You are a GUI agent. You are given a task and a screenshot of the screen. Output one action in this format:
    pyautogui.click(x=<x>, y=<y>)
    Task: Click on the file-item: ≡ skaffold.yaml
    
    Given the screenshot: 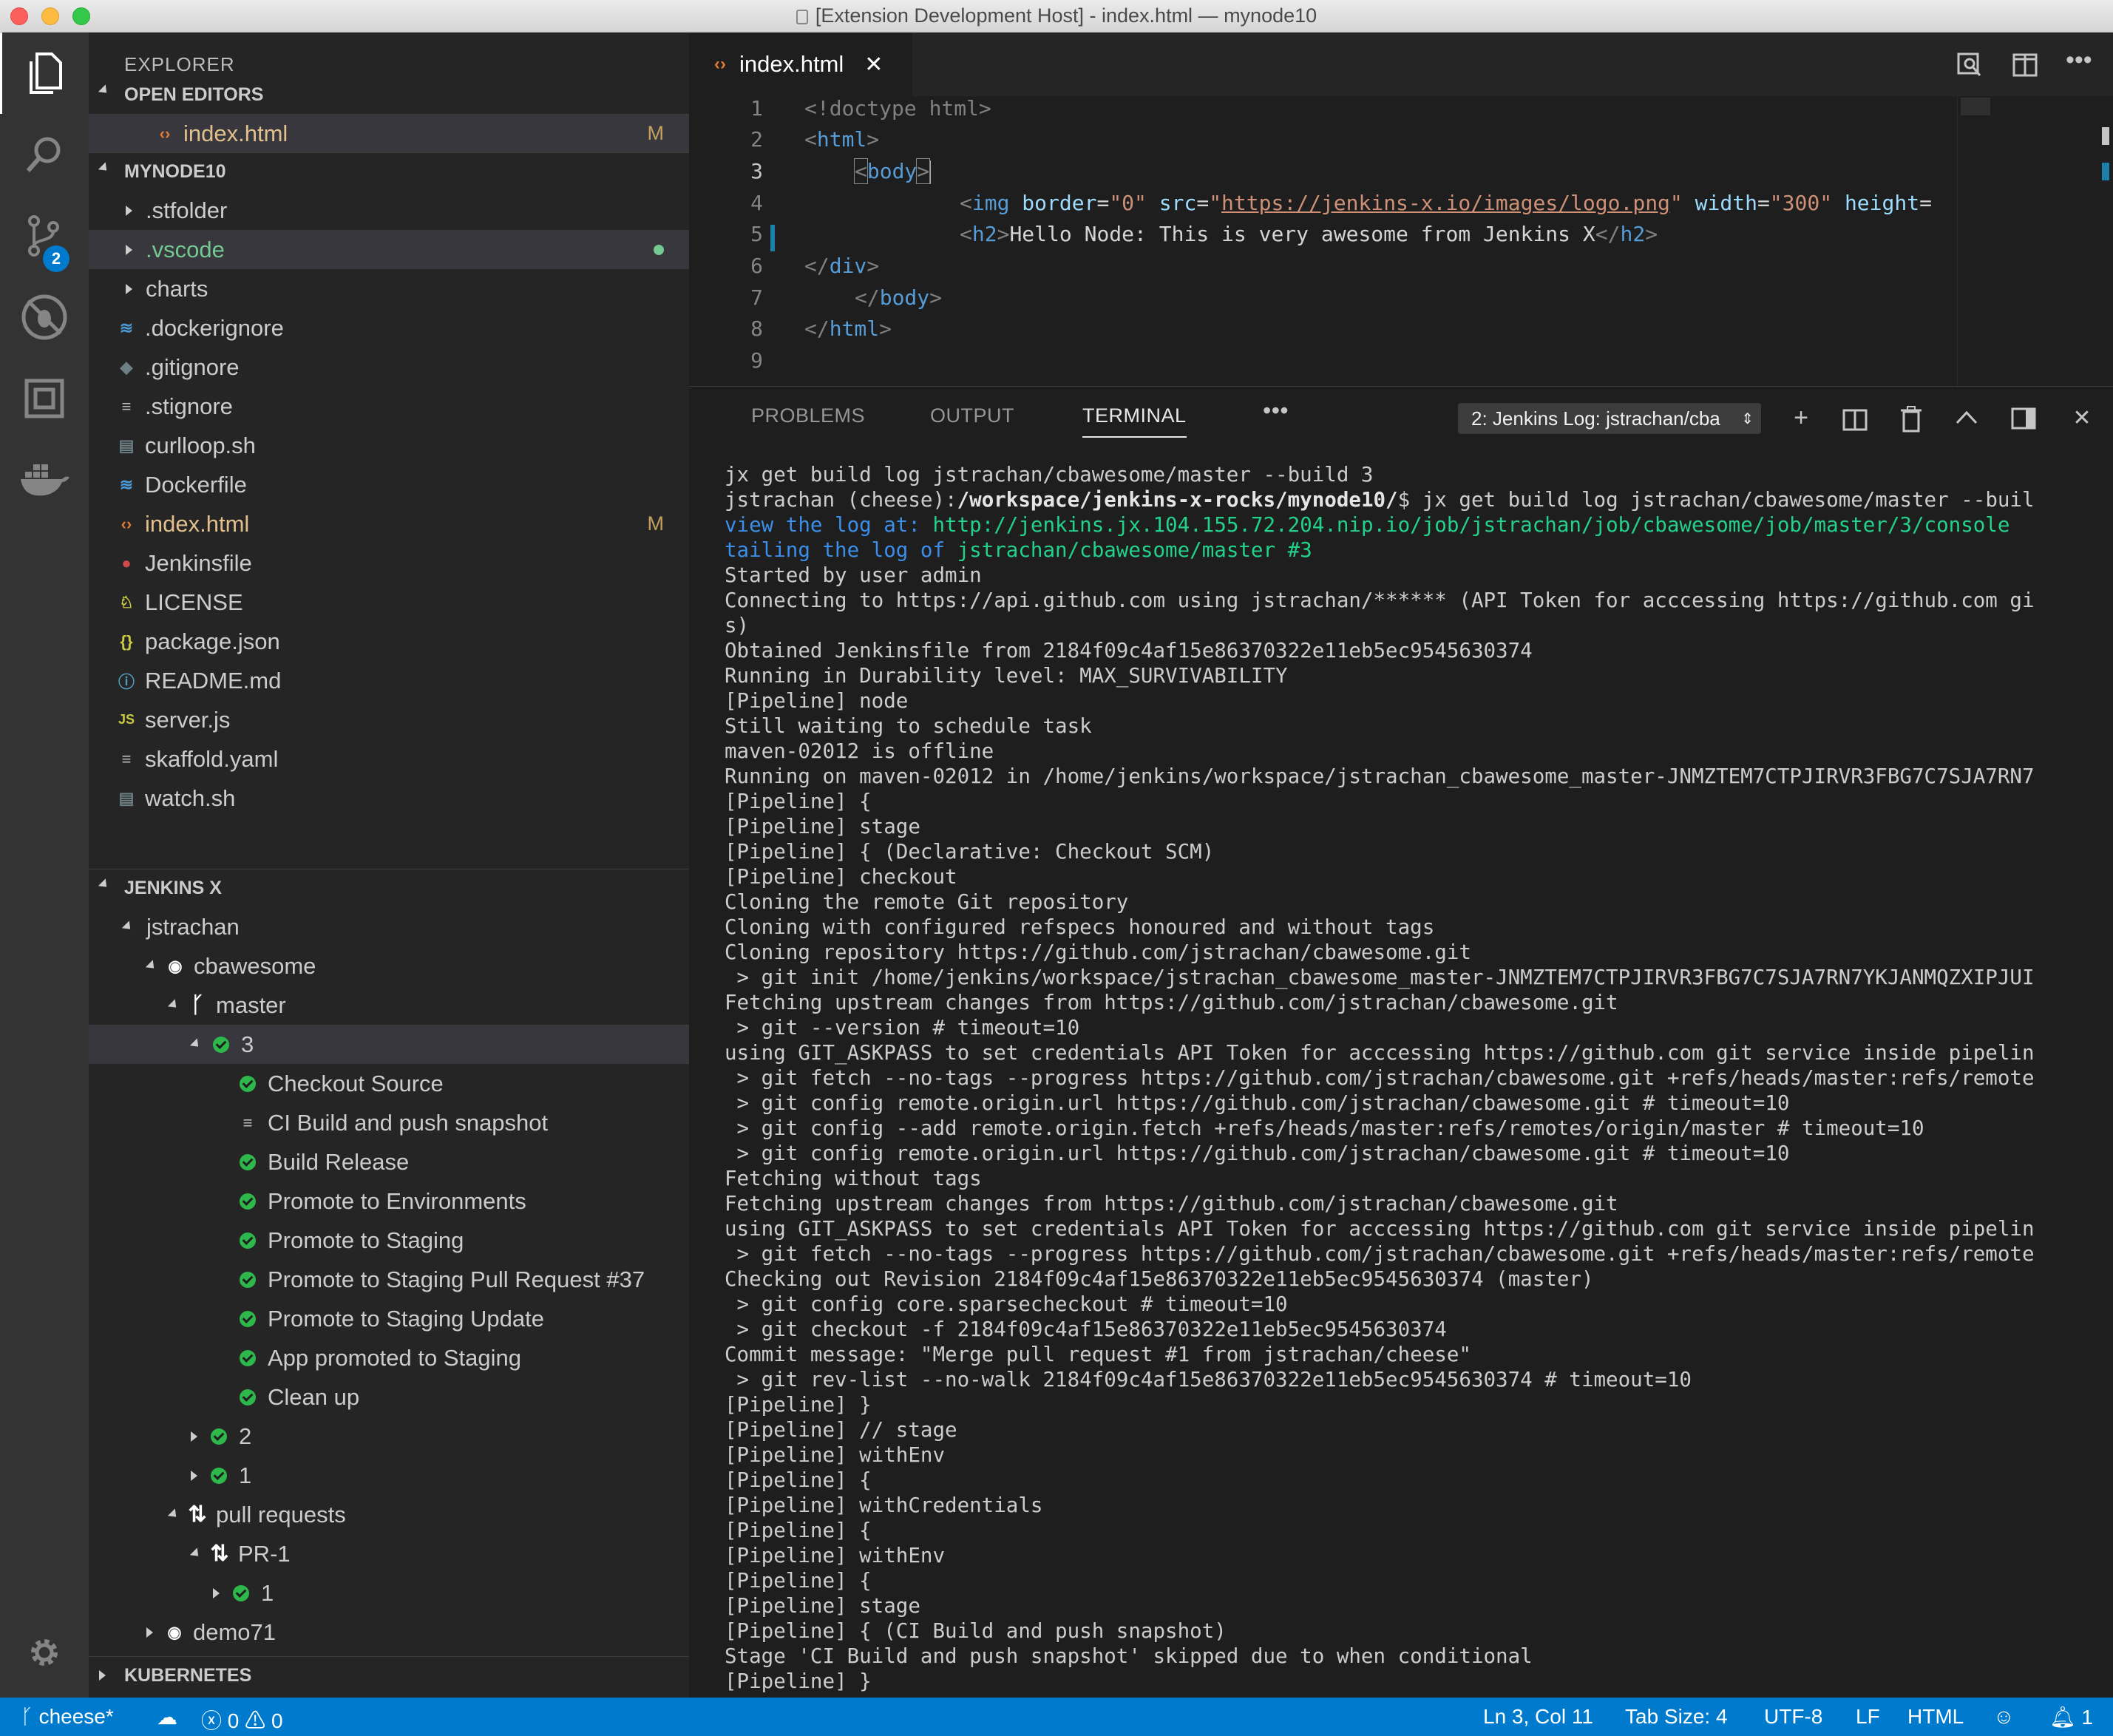 What is the action you would take?
    pyautogui.click(x=389, y=759)
    